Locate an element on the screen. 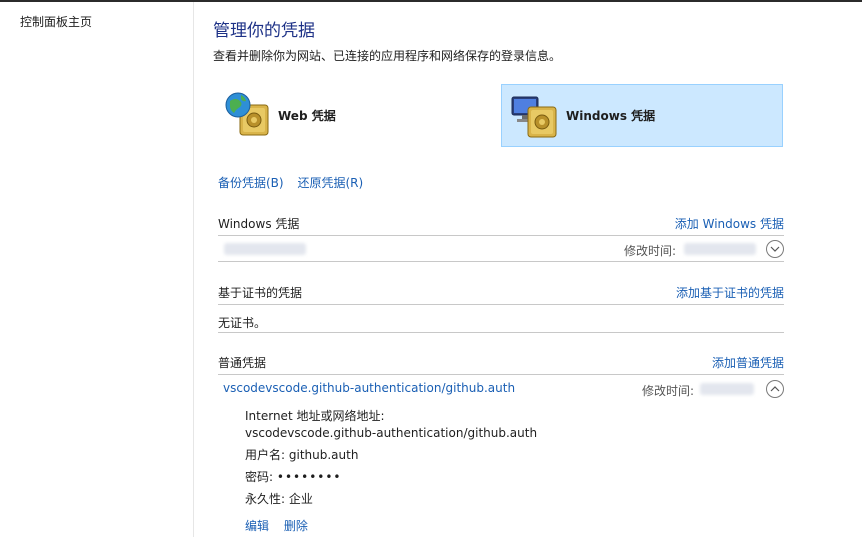  web-credentials-tile: Web 凭据 is located at coordinates (348, 115).